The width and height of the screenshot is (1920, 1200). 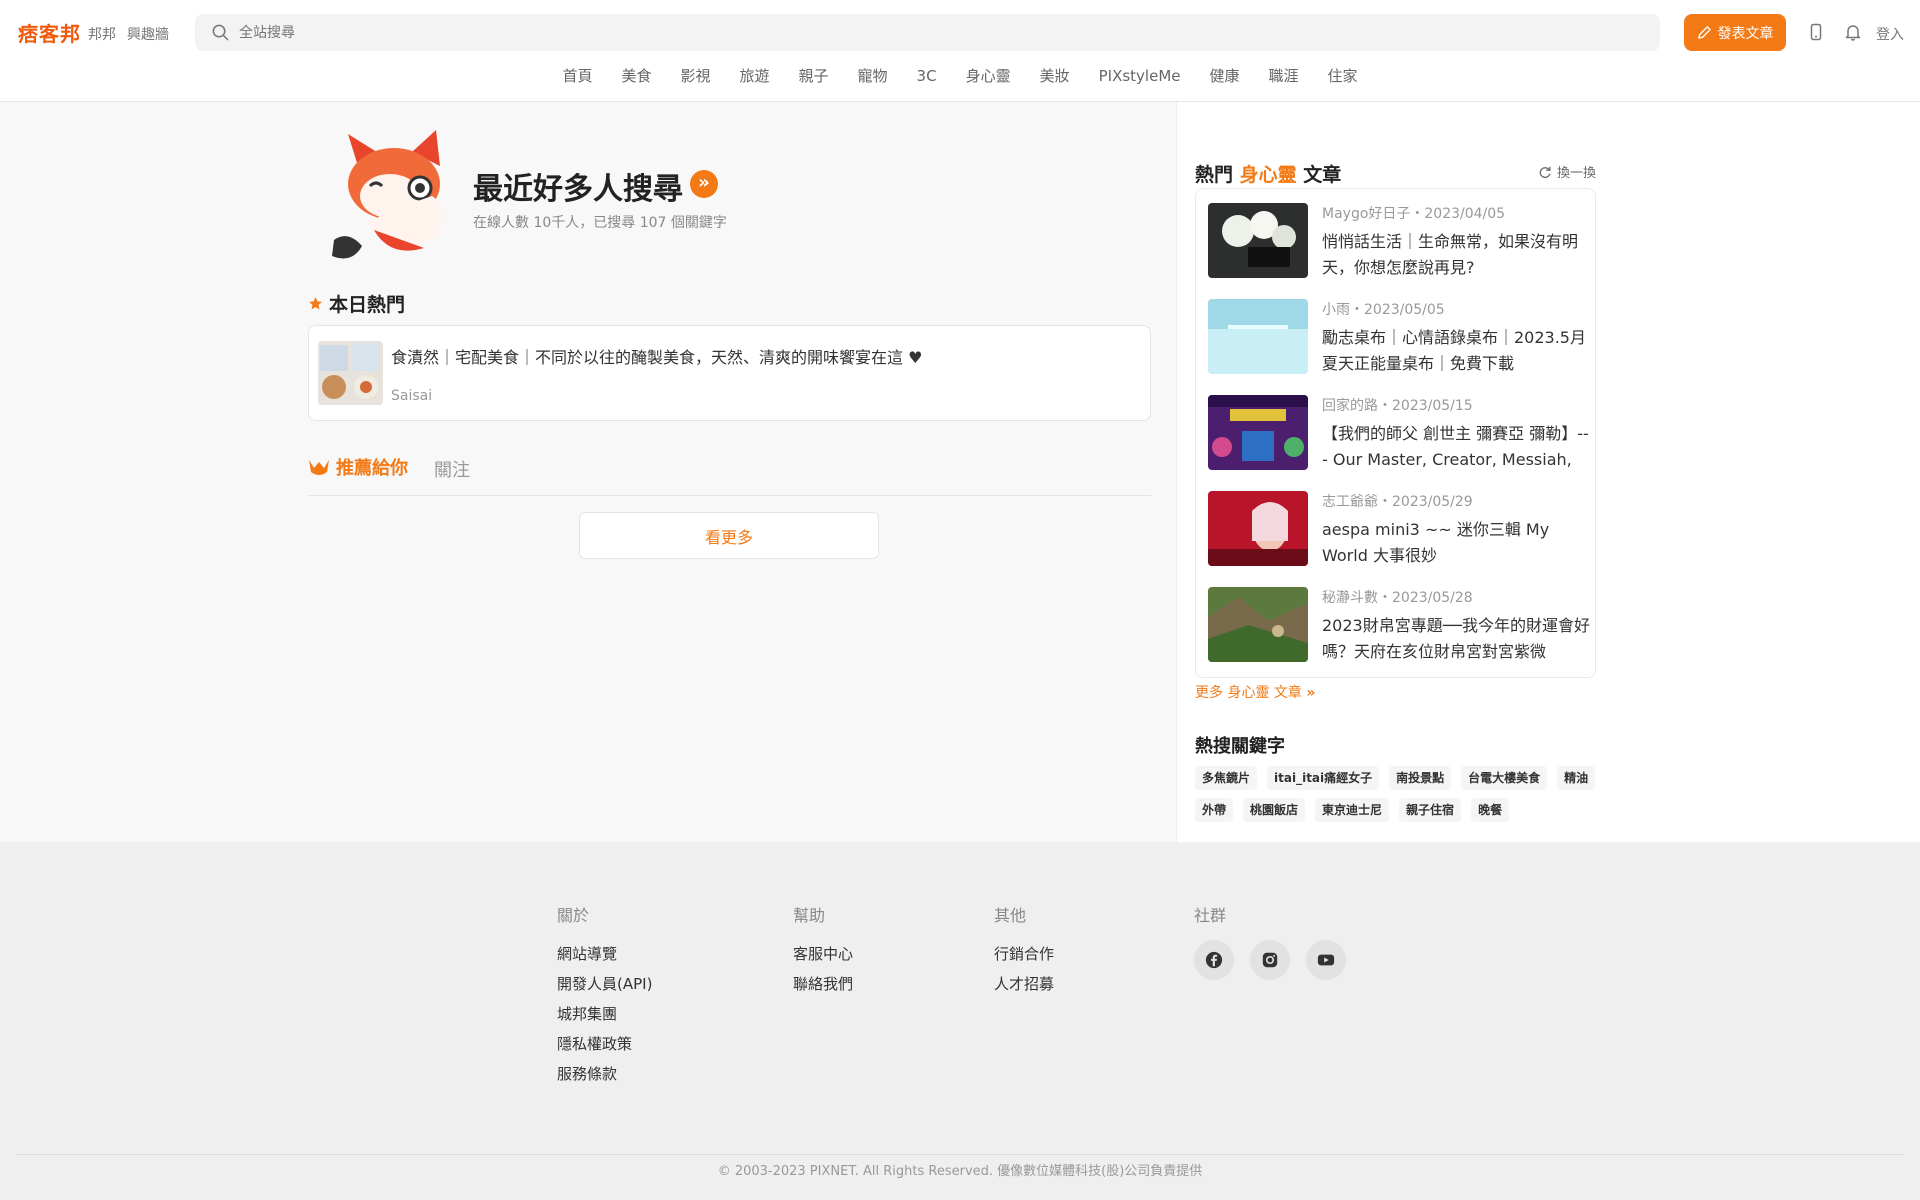 I want to click on pixnet-logo: 痞客邦, so click(x=49, y=32).